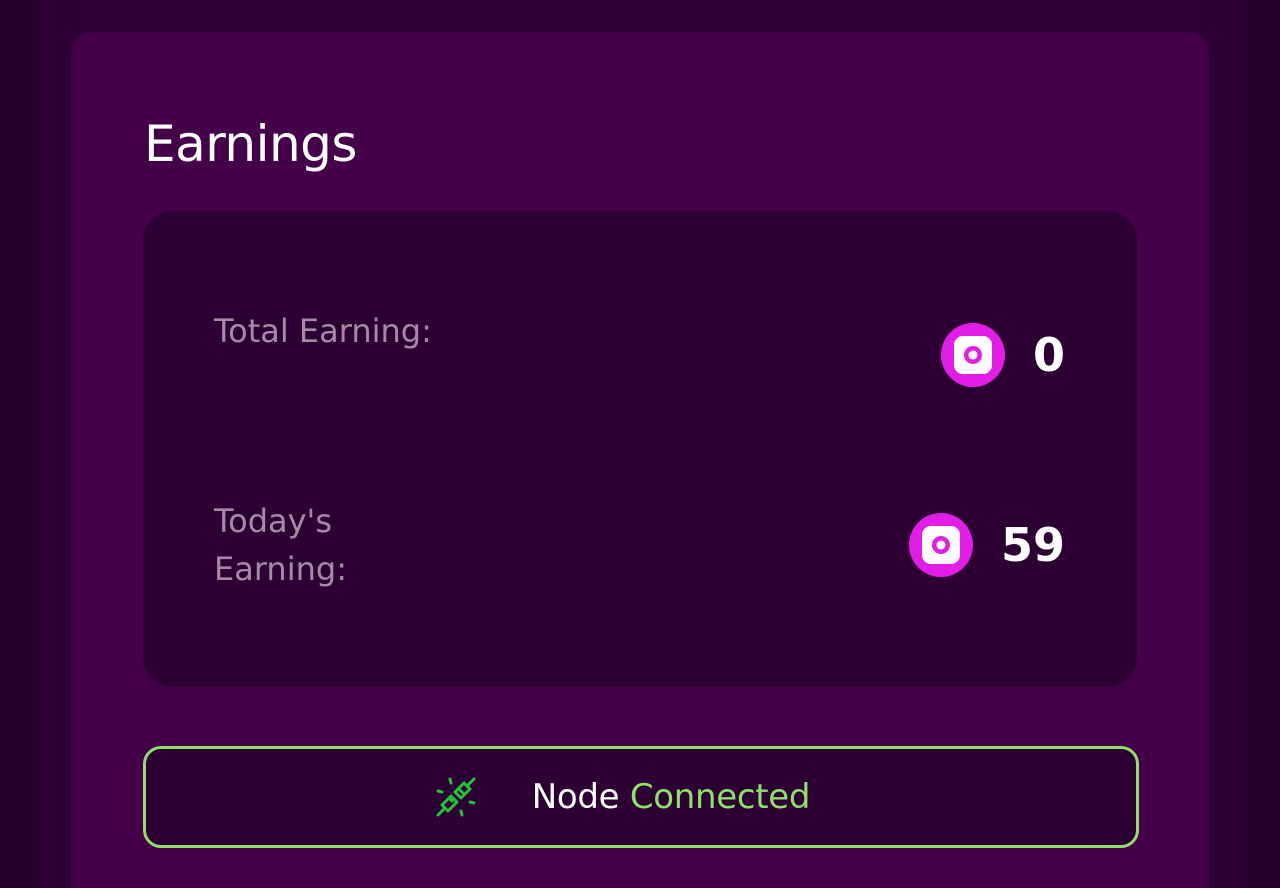 The height and width of the screenshot is (888, 1280). Describe the element at coordinates (280, 545) in the screenshot. I see `today-earning-label: Today's Earning:` at that location.